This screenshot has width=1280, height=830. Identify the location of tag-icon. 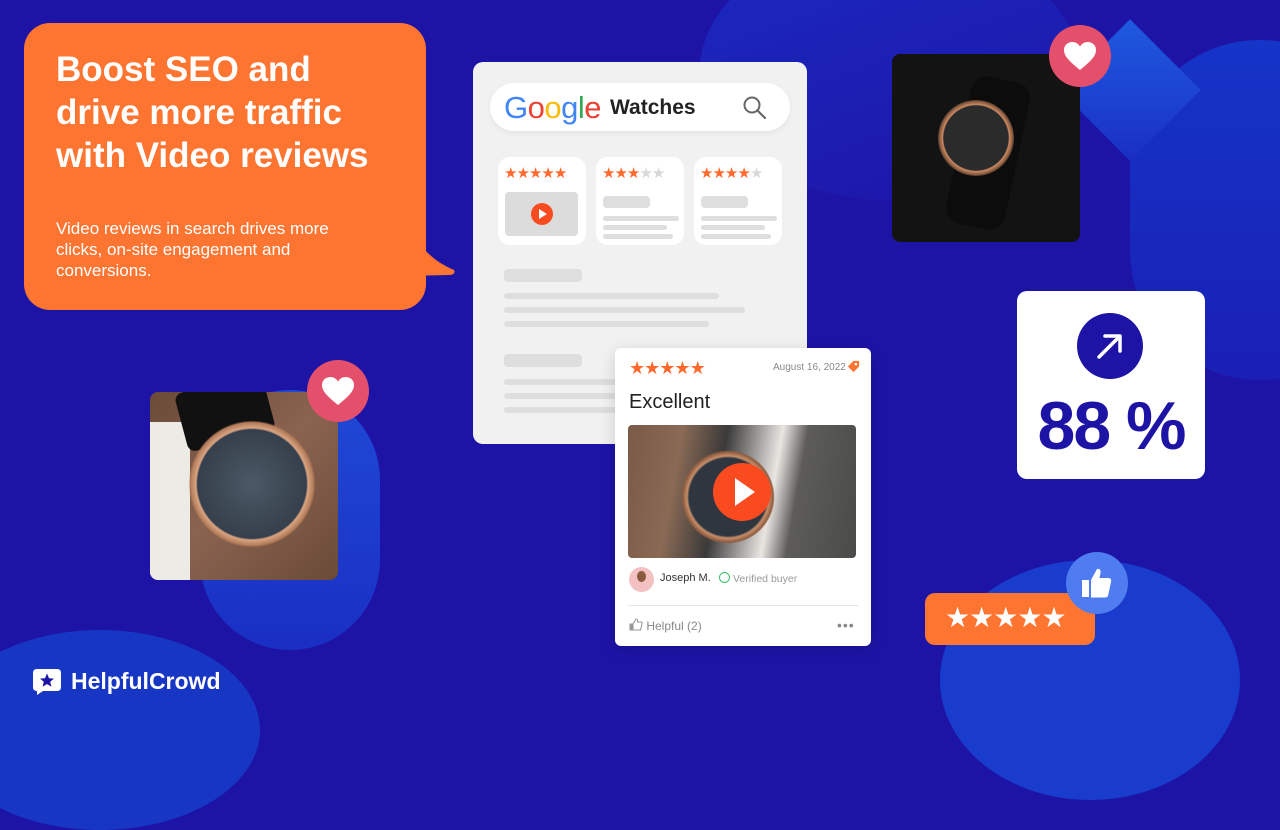
(853, 366).